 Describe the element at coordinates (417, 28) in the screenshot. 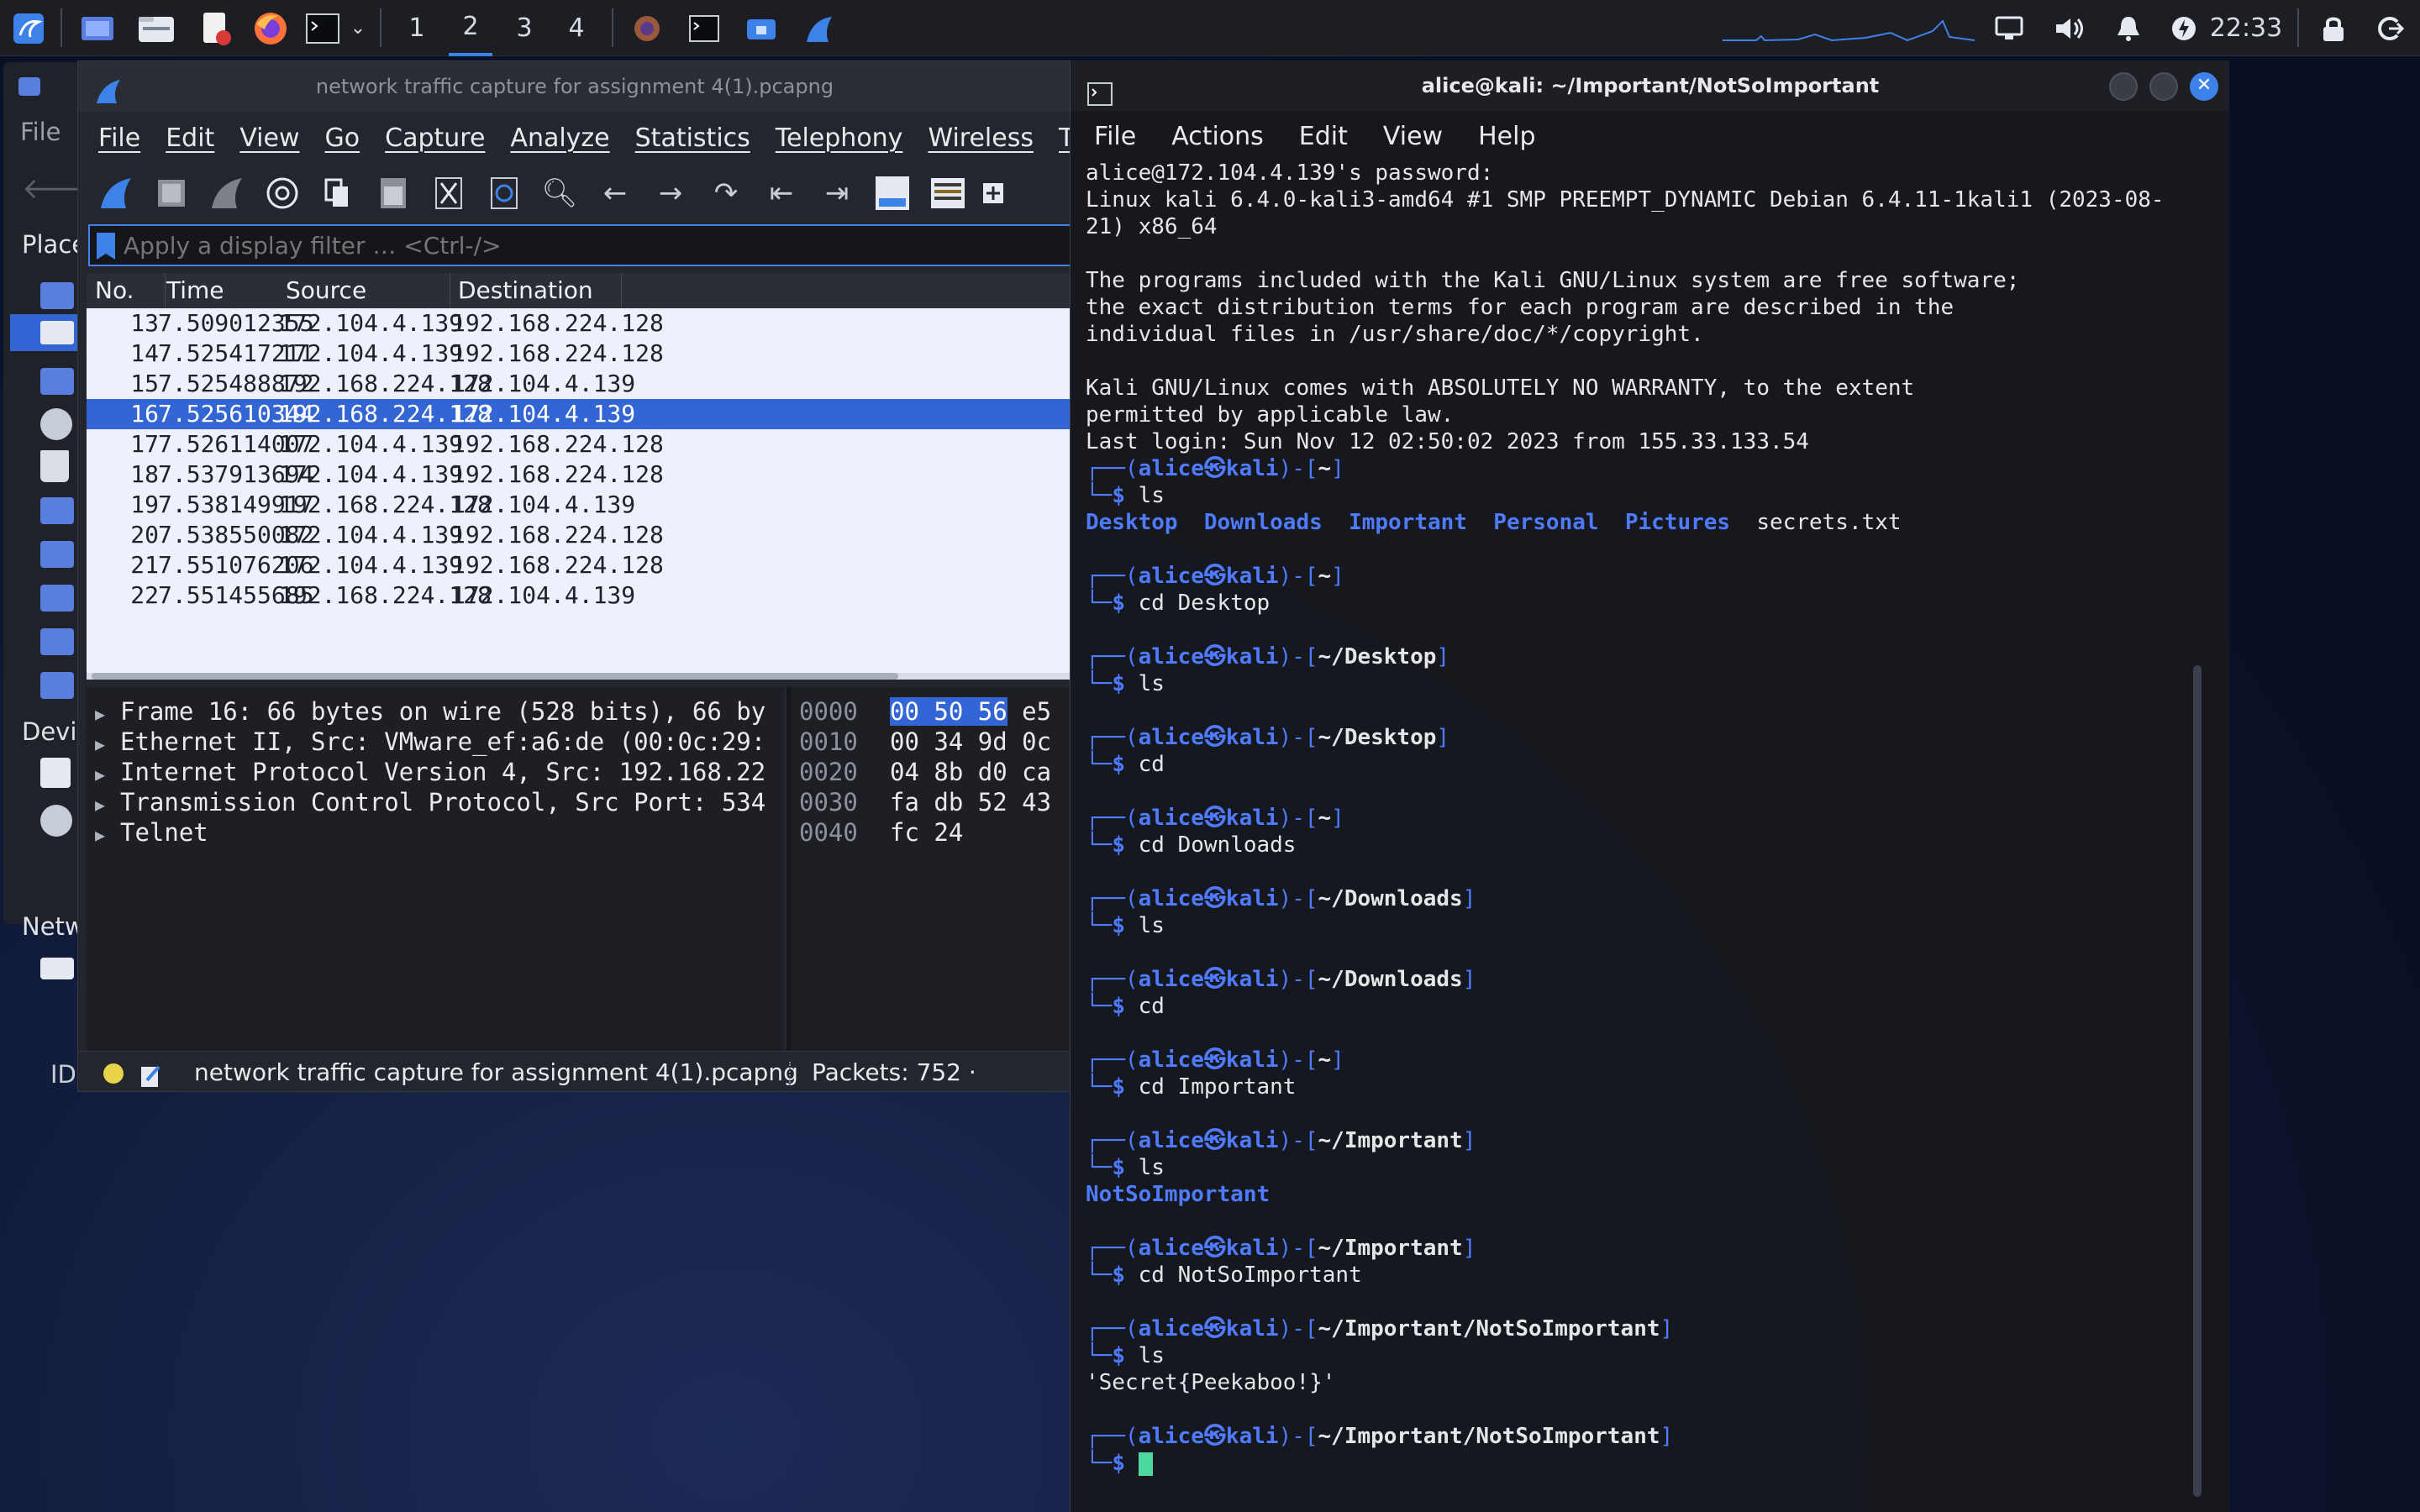

I see `workspace-1: 1` at that location.